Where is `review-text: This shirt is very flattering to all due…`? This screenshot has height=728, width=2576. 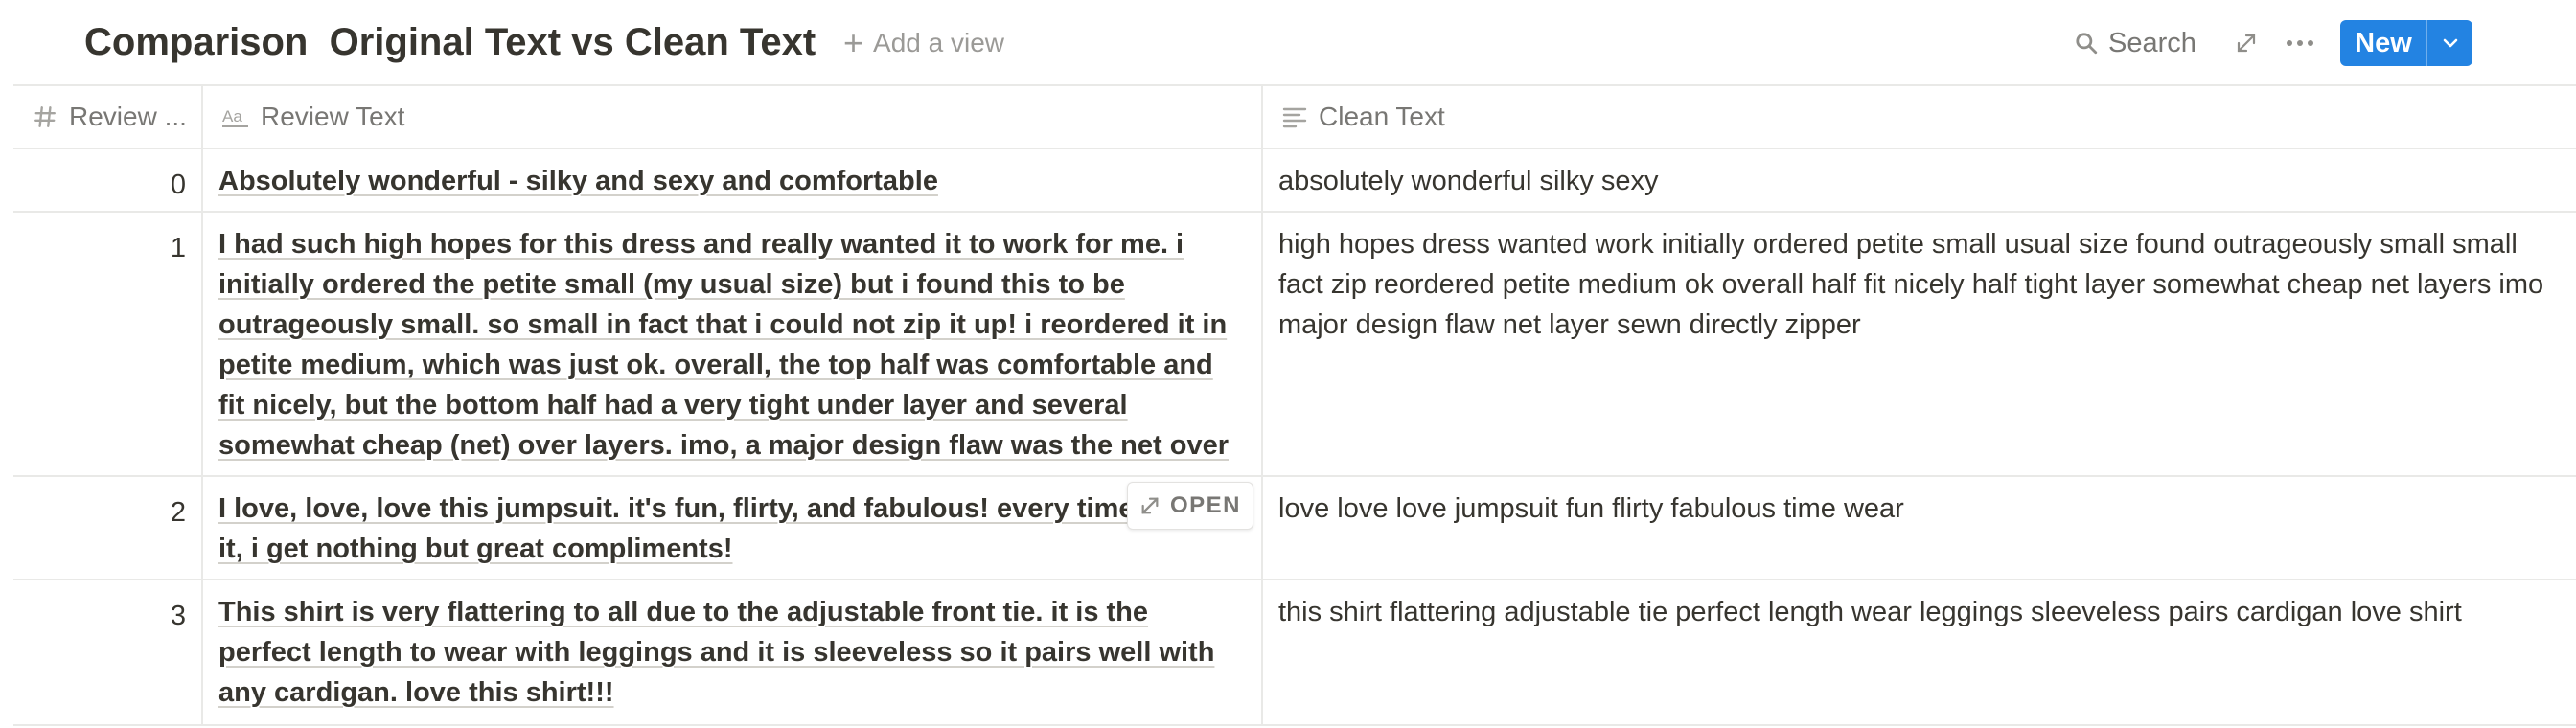
review-text: This shirt is very flattering to all due… is located at coordinates (732, 658).